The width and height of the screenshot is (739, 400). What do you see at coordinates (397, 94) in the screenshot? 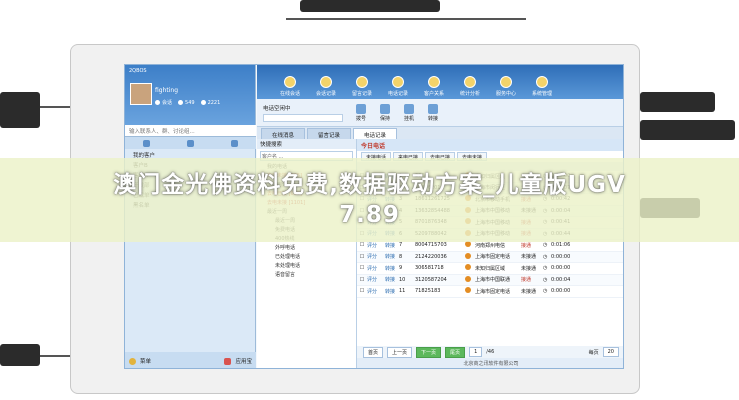
I see `toolbar-label: 电话记录` at bounding box center [397, 94].